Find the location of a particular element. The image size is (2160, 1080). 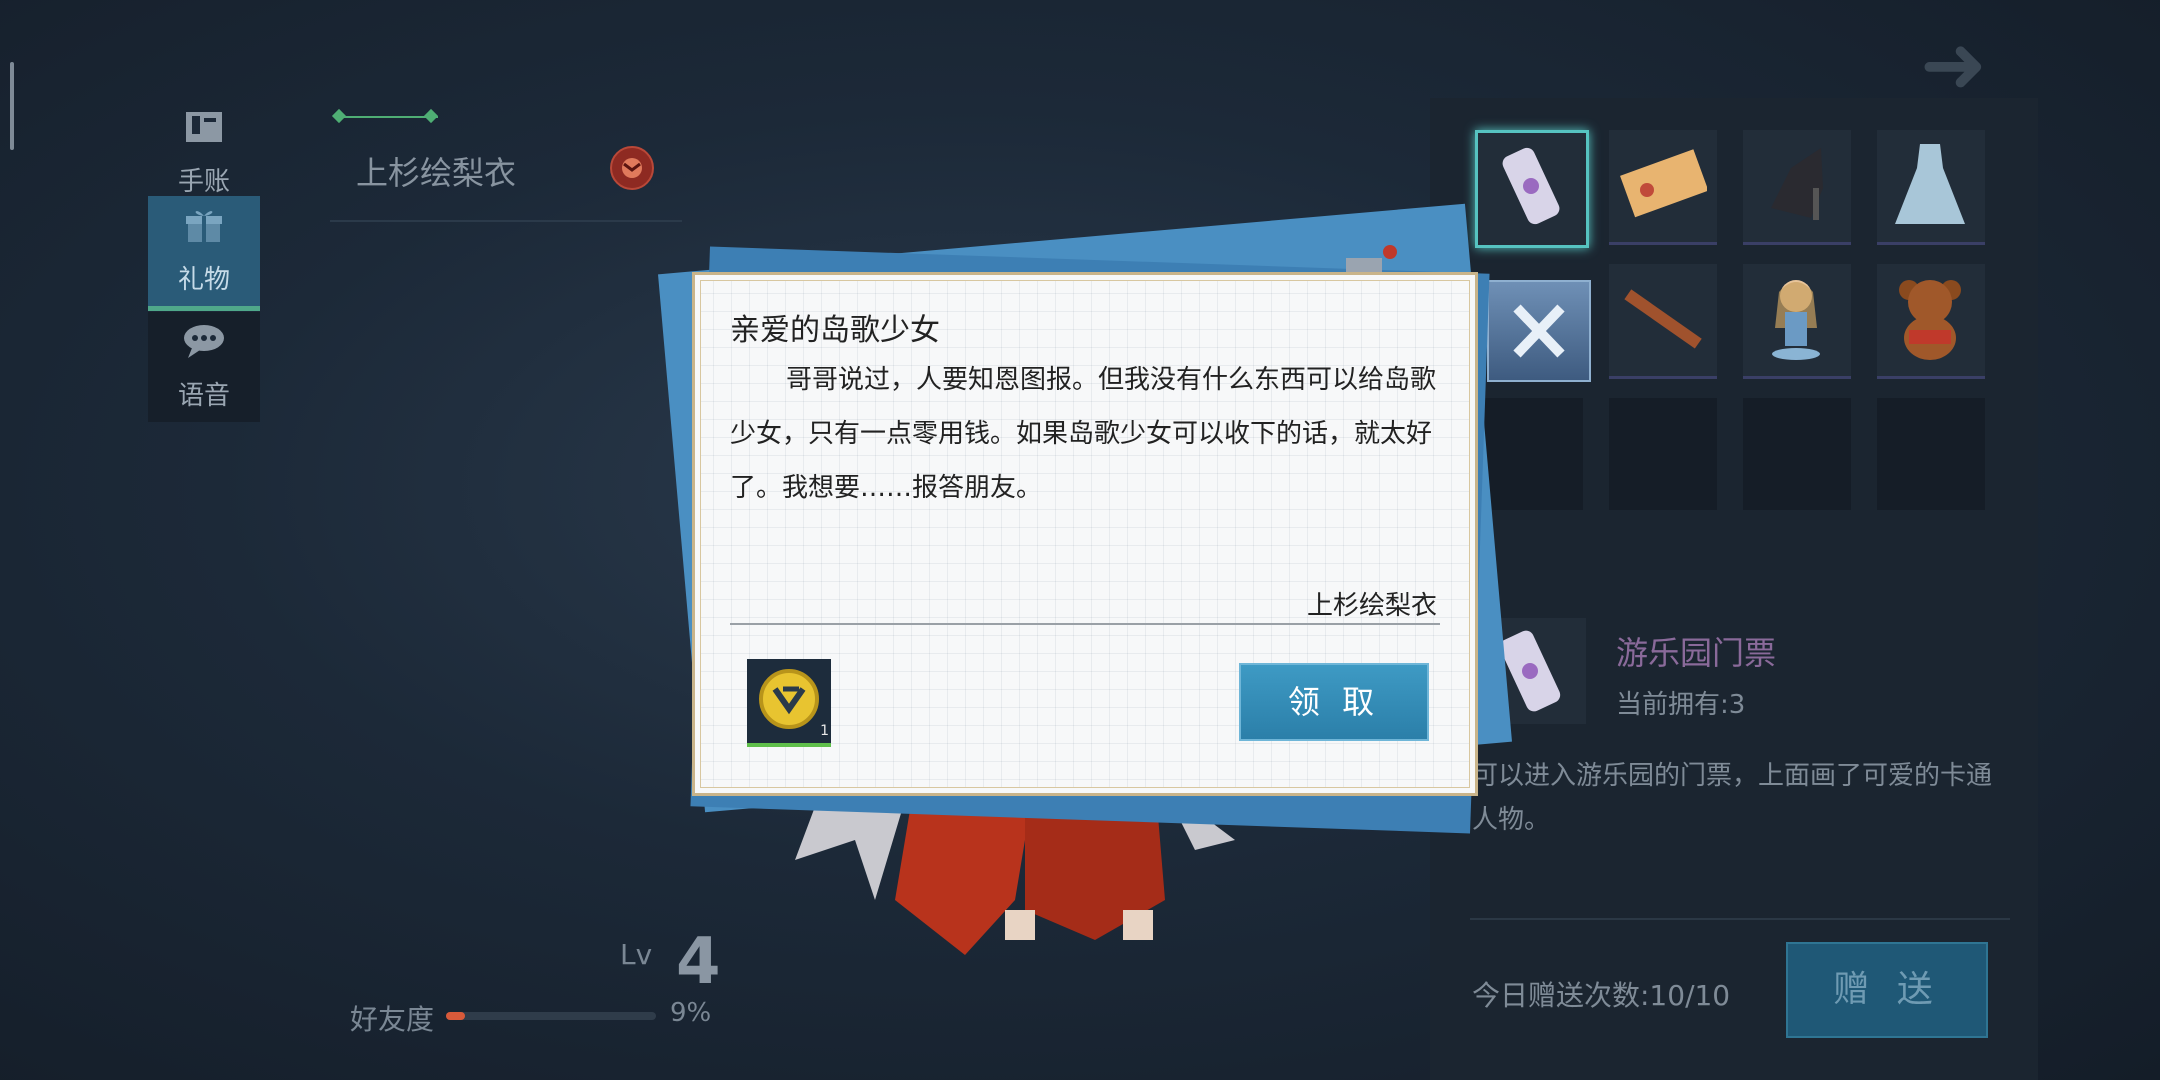

affinity-label: 好友度 is located at coordinates (392, 1019).